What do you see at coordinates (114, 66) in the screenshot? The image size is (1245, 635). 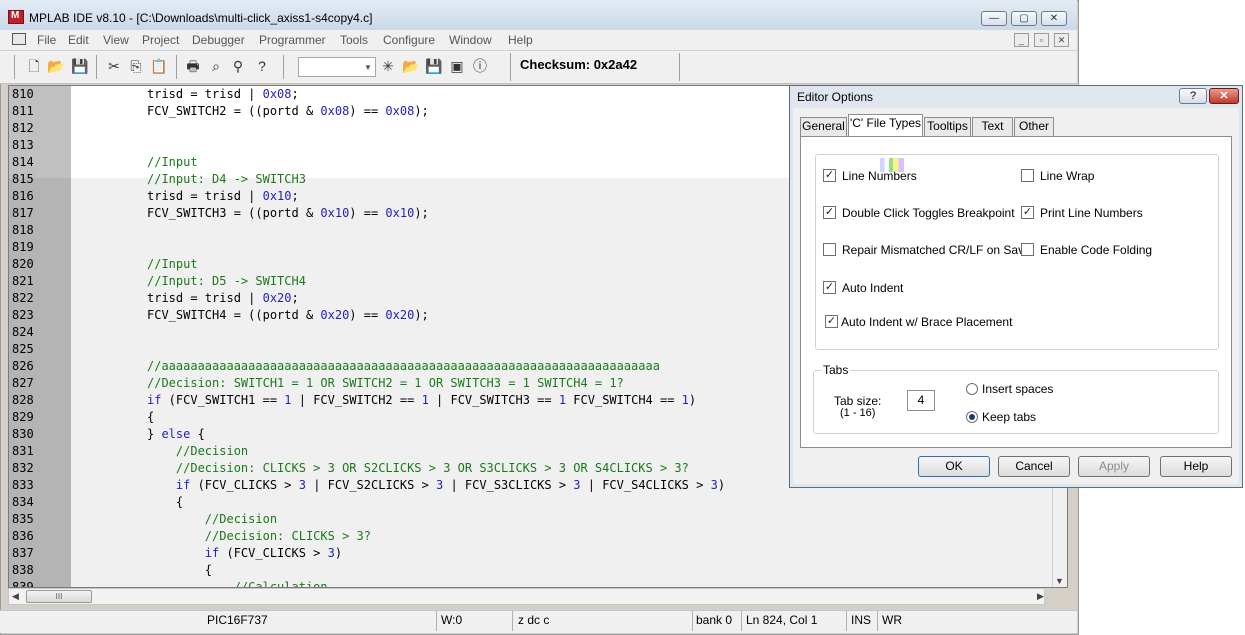 I see `cut-icon: ✂` at bounding box center [114, 66].